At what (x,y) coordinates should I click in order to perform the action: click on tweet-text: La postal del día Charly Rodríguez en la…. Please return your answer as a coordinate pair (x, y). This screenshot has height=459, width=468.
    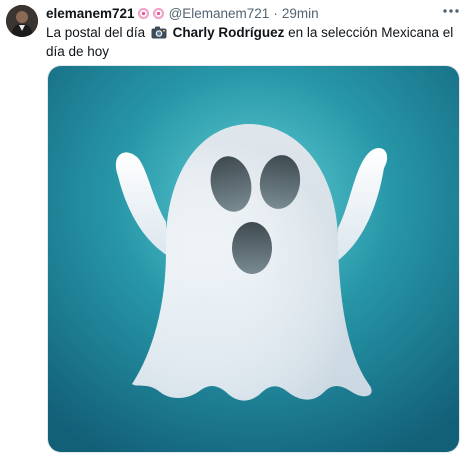
    Looking at the image, I should click on (251, 42).